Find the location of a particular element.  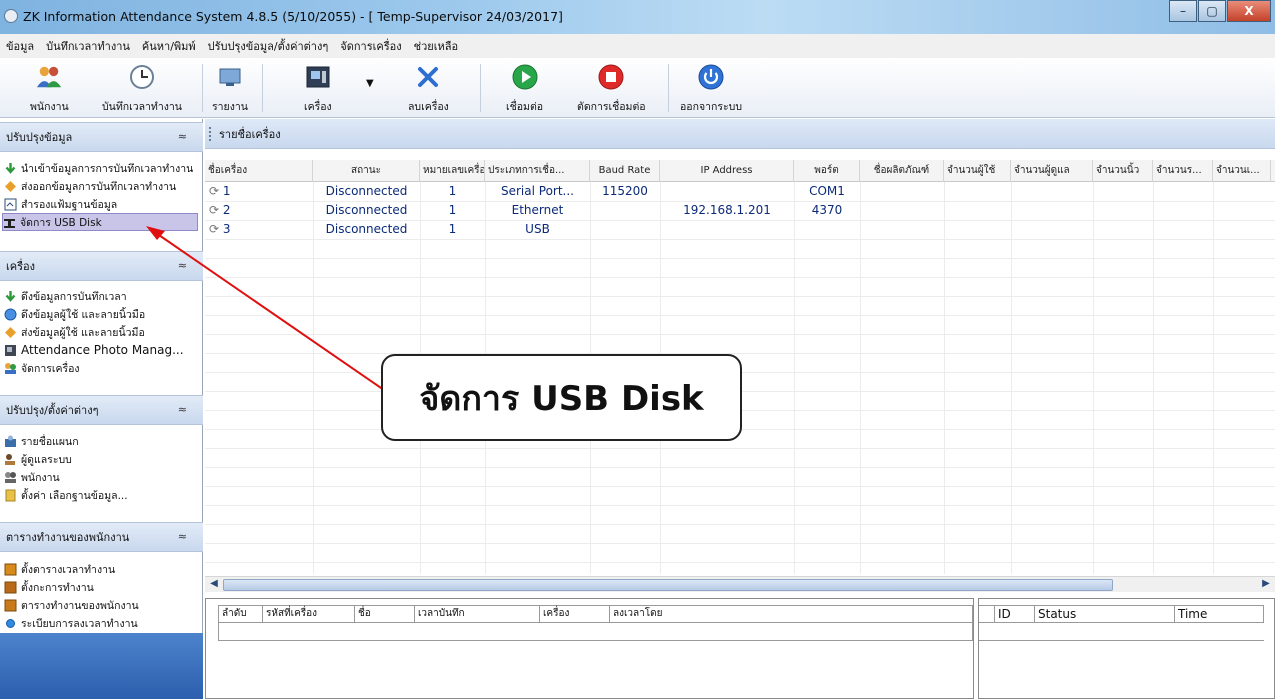

sidebar-section-settings: ปรับปรุง/ตั้งค่าต่างๆ ≈ is located at coordinates (101, 410).